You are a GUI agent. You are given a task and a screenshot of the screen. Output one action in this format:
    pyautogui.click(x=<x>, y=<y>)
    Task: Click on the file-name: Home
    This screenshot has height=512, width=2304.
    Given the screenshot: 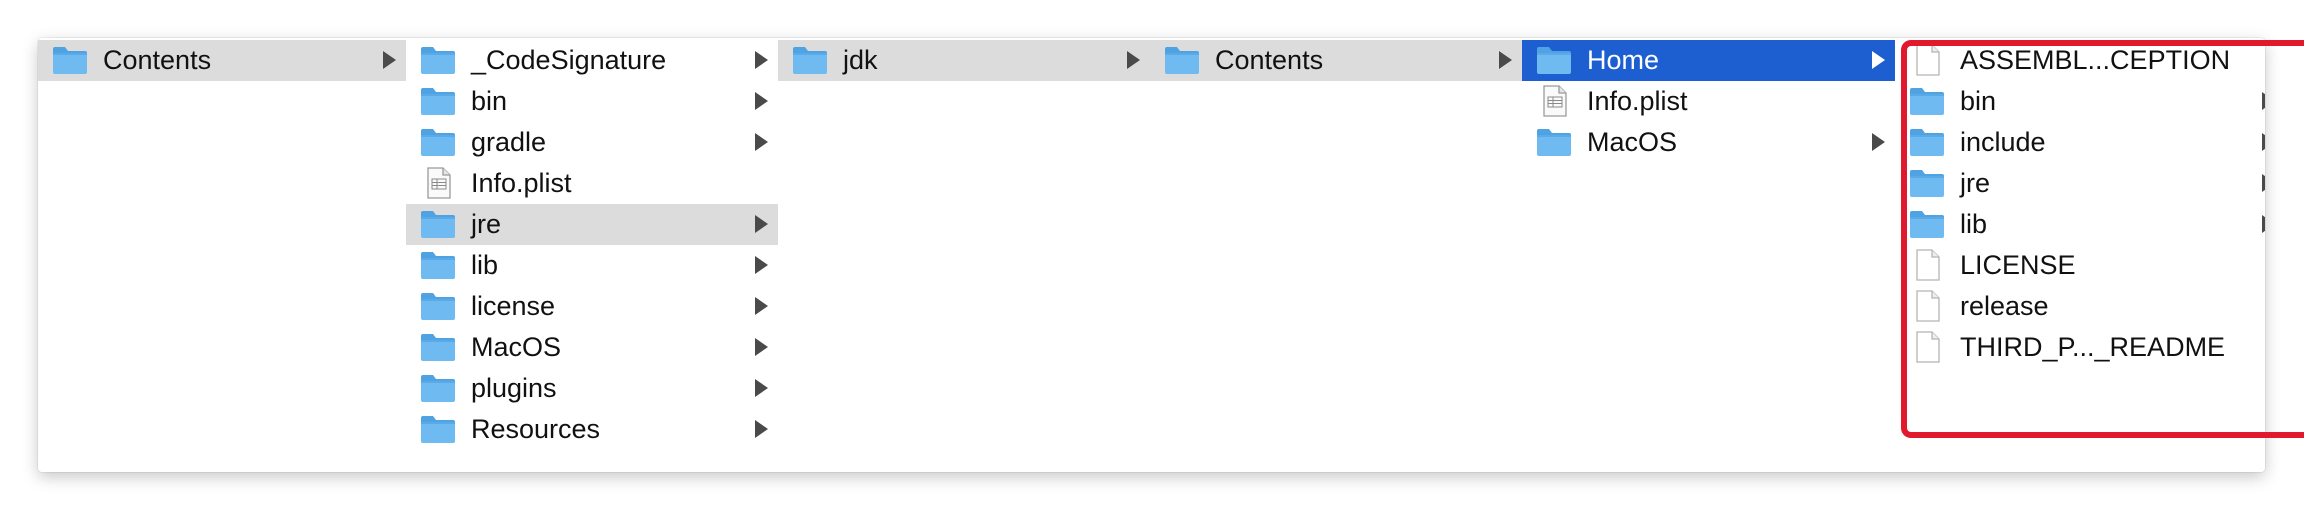 What is the action you would take?
    pyautogui.click(x=1623, y=60)
    